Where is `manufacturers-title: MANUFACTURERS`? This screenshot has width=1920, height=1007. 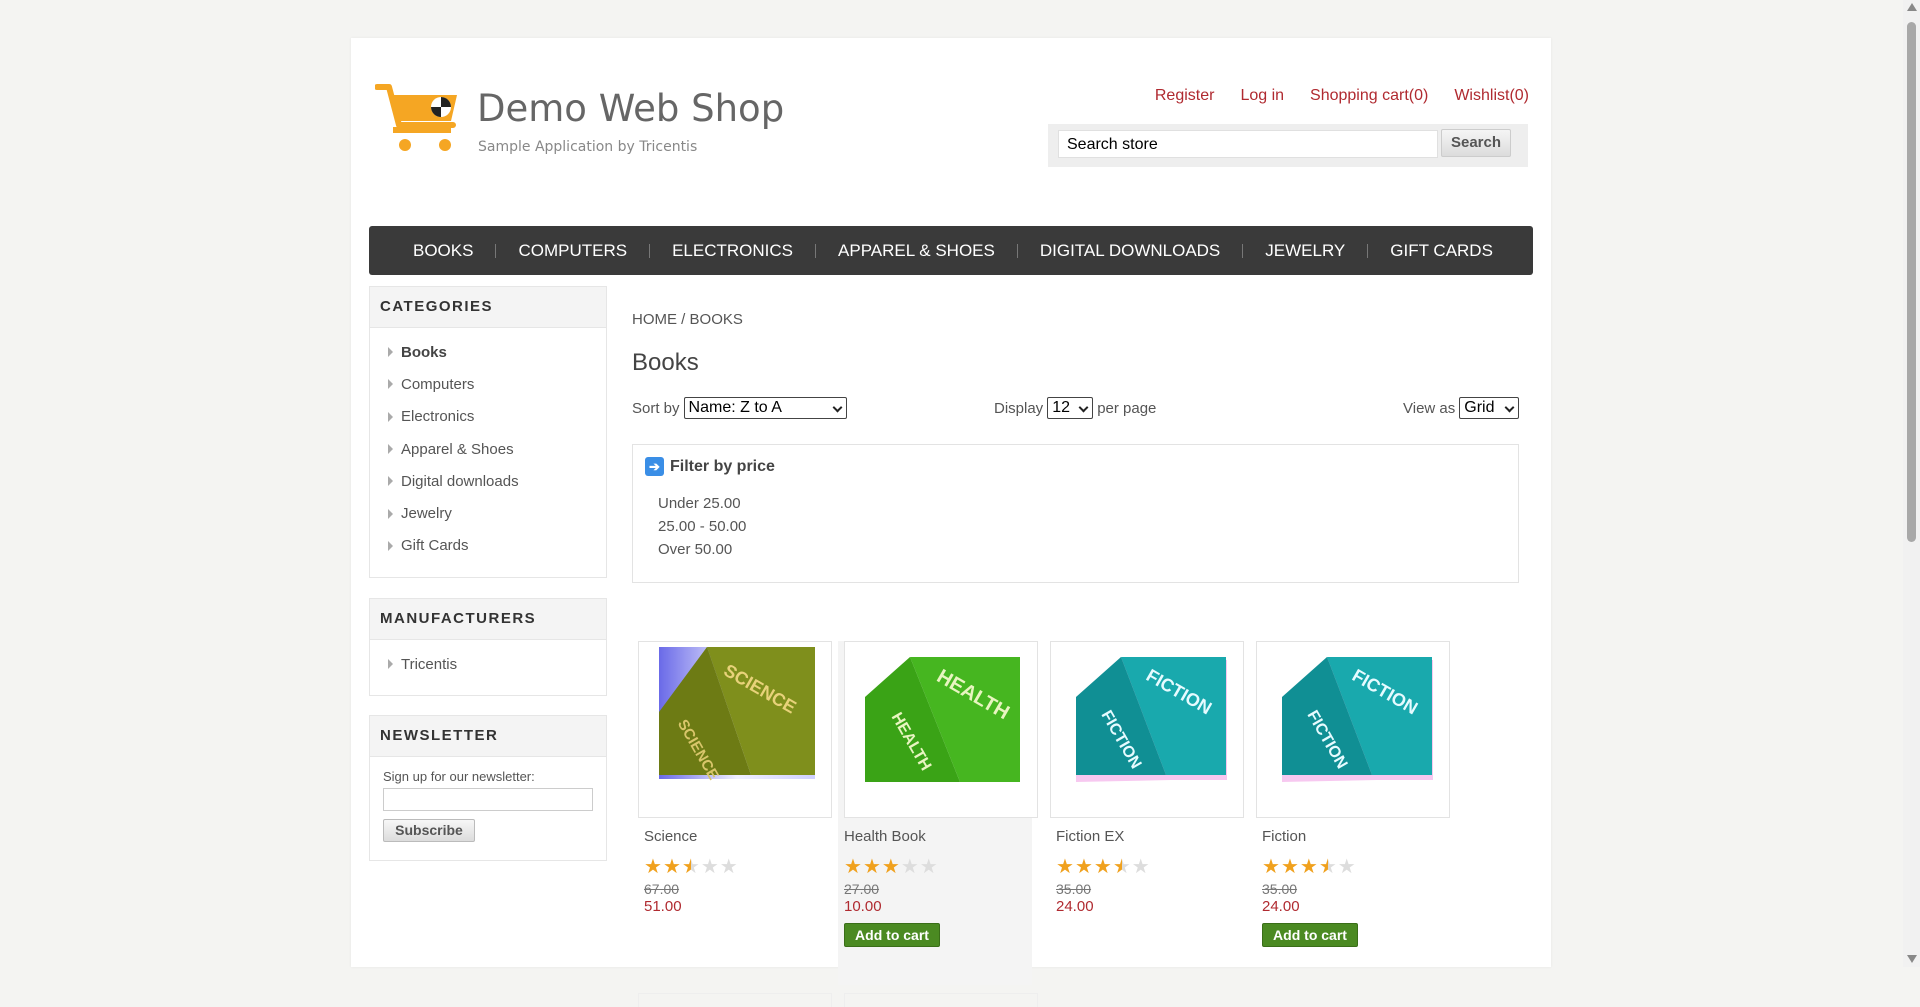
manufacturers-title: MANUFACTURERS is located at coordinates (488, 619).